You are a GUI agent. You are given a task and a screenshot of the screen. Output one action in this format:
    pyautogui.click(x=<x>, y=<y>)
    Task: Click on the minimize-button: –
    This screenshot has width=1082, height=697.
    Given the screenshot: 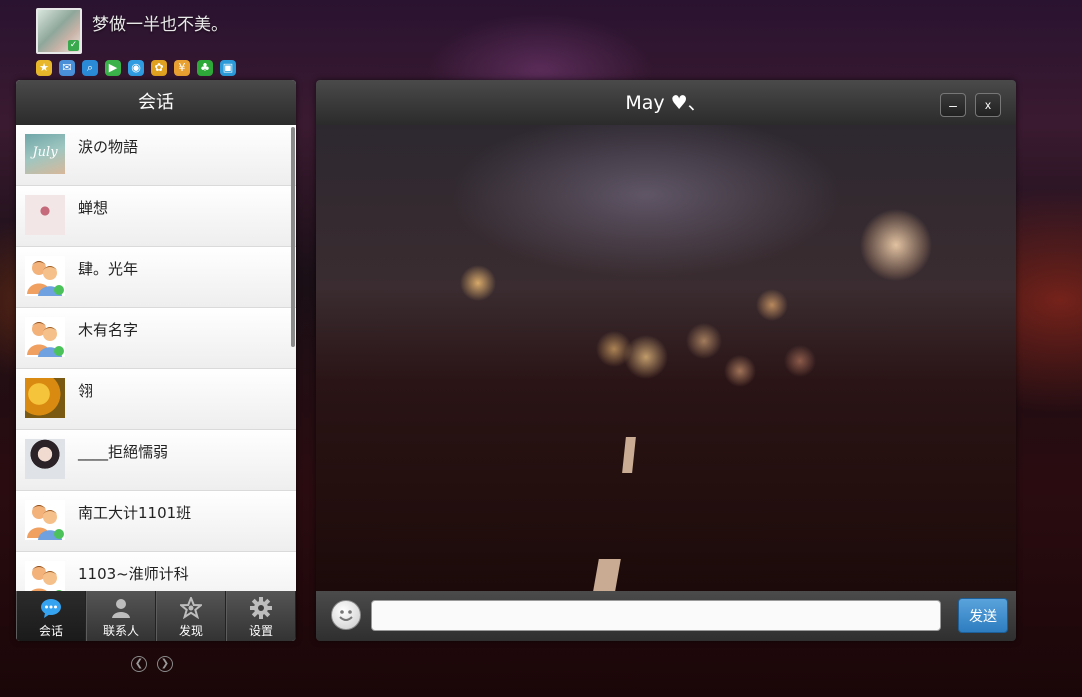 What is the action you would take?
    pyautogui.click(x=953, y=105)
    